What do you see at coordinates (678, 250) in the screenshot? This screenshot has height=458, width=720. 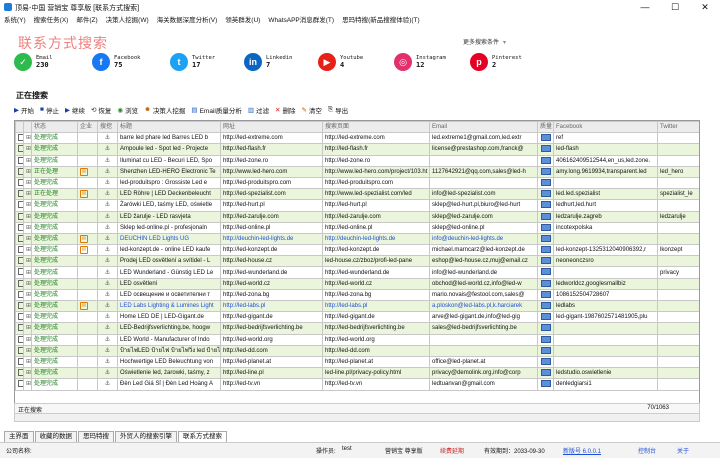 I see `cell-twitter: lkonzept` at bounding box center [678, 250].